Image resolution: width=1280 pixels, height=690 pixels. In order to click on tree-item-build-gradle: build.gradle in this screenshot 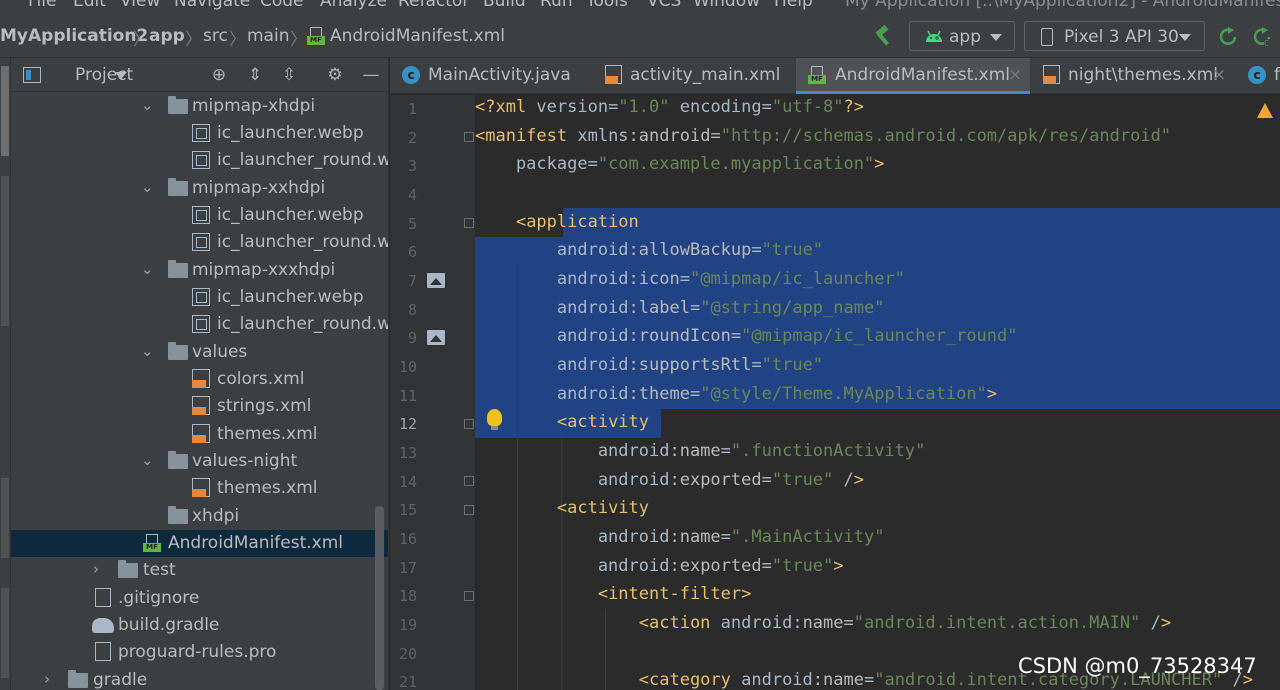, I will do `click(199, 625)`.